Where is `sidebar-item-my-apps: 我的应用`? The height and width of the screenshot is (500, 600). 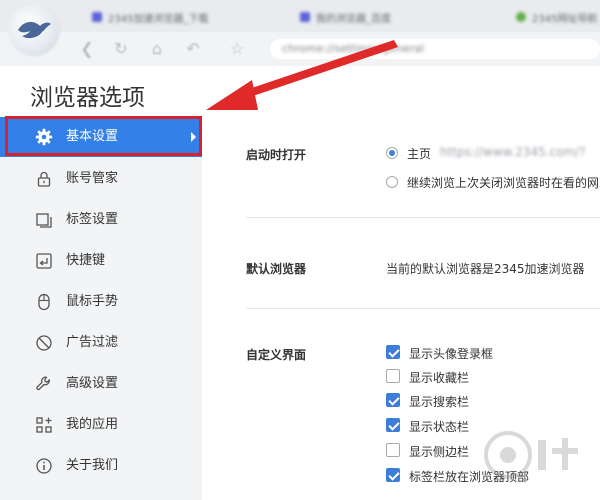
sidebar-item-my-apps: 我的应用 is located at coordinates (101, 425).